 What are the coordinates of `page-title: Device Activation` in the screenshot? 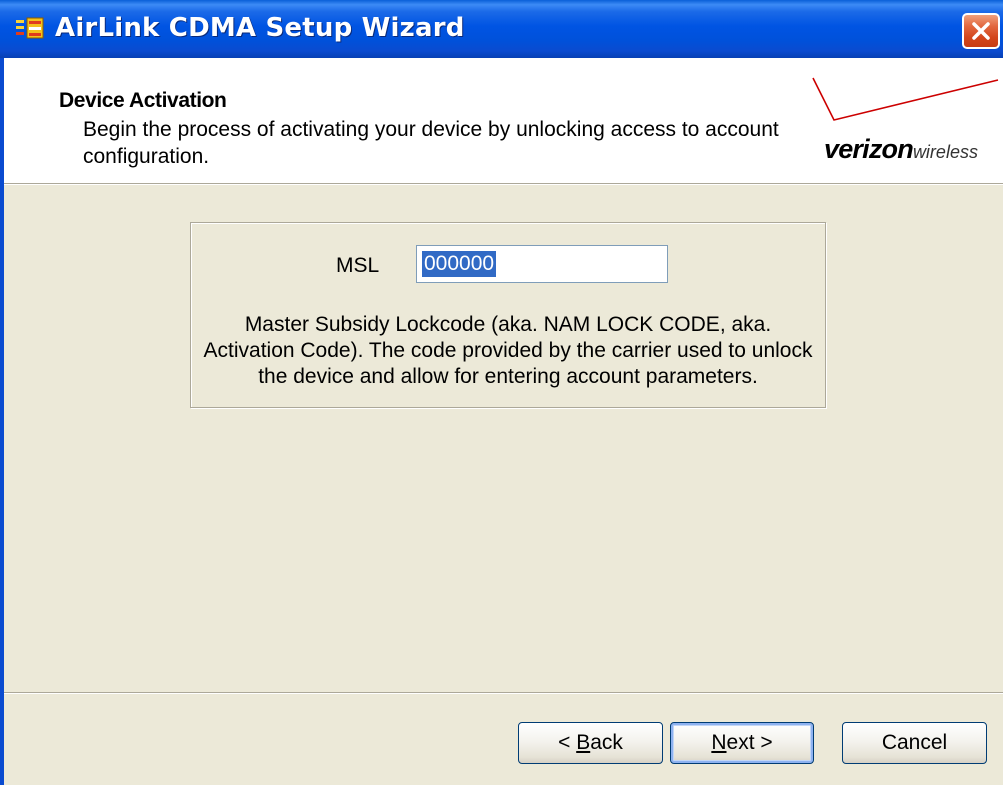 It's located at (143, 100).